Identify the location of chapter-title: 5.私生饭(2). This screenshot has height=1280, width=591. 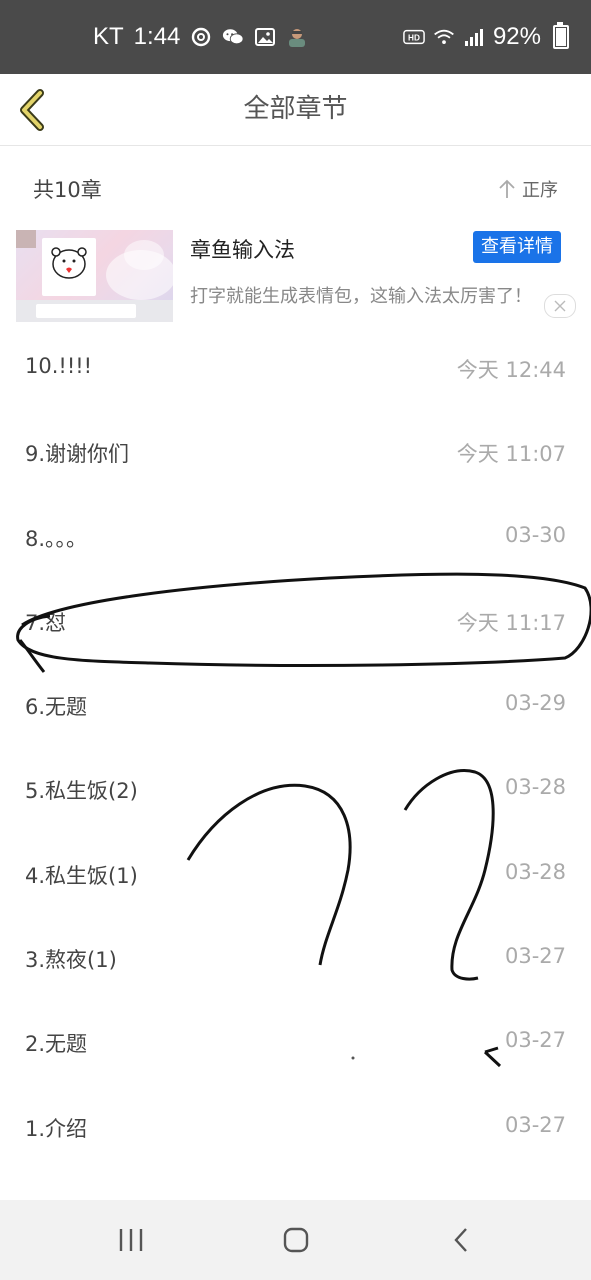
(81, 791).